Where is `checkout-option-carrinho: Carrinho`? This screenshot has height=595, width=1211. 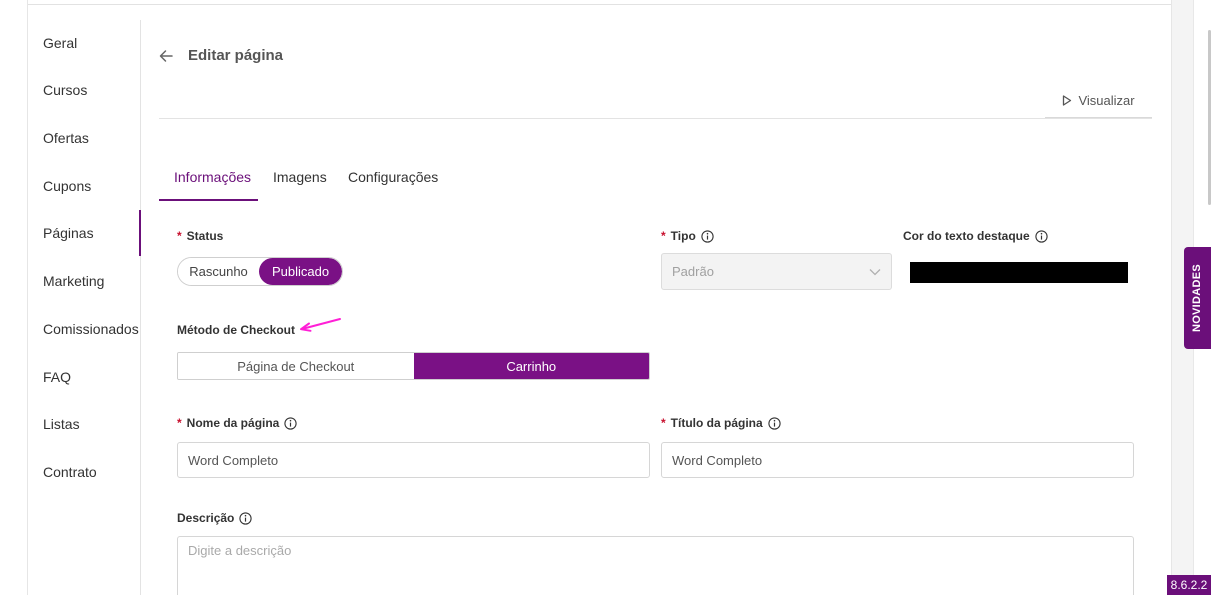
checkout-option-carrinho: Carrinho is located at coordinates (531, 366).